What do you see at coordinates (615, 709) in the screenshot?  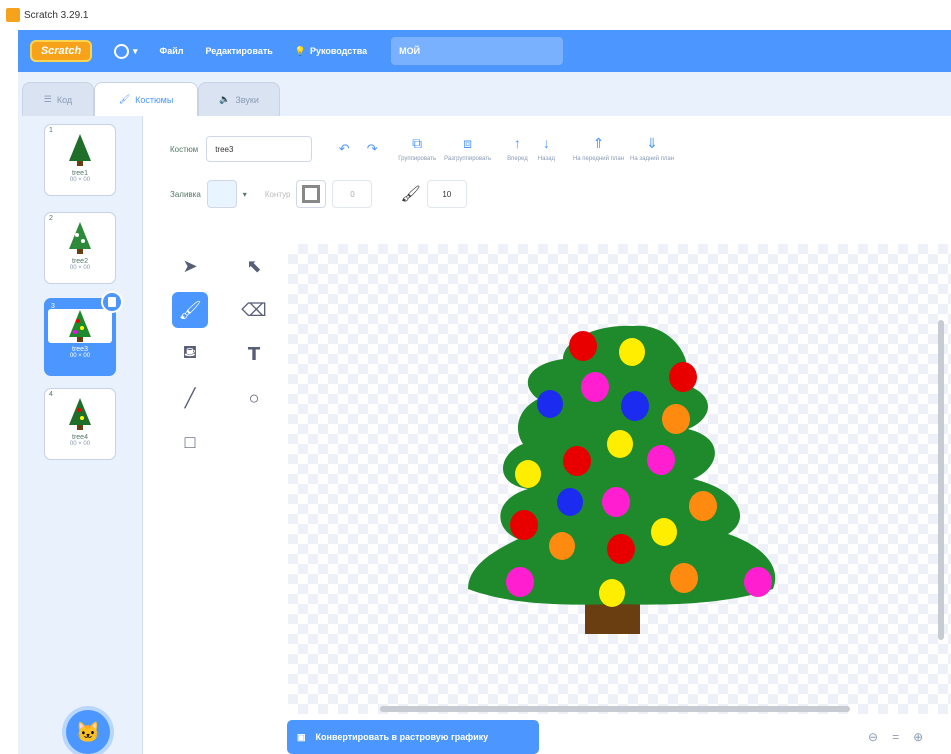 I see `horizontal-scrollbar` at bounding box center [615, 709].